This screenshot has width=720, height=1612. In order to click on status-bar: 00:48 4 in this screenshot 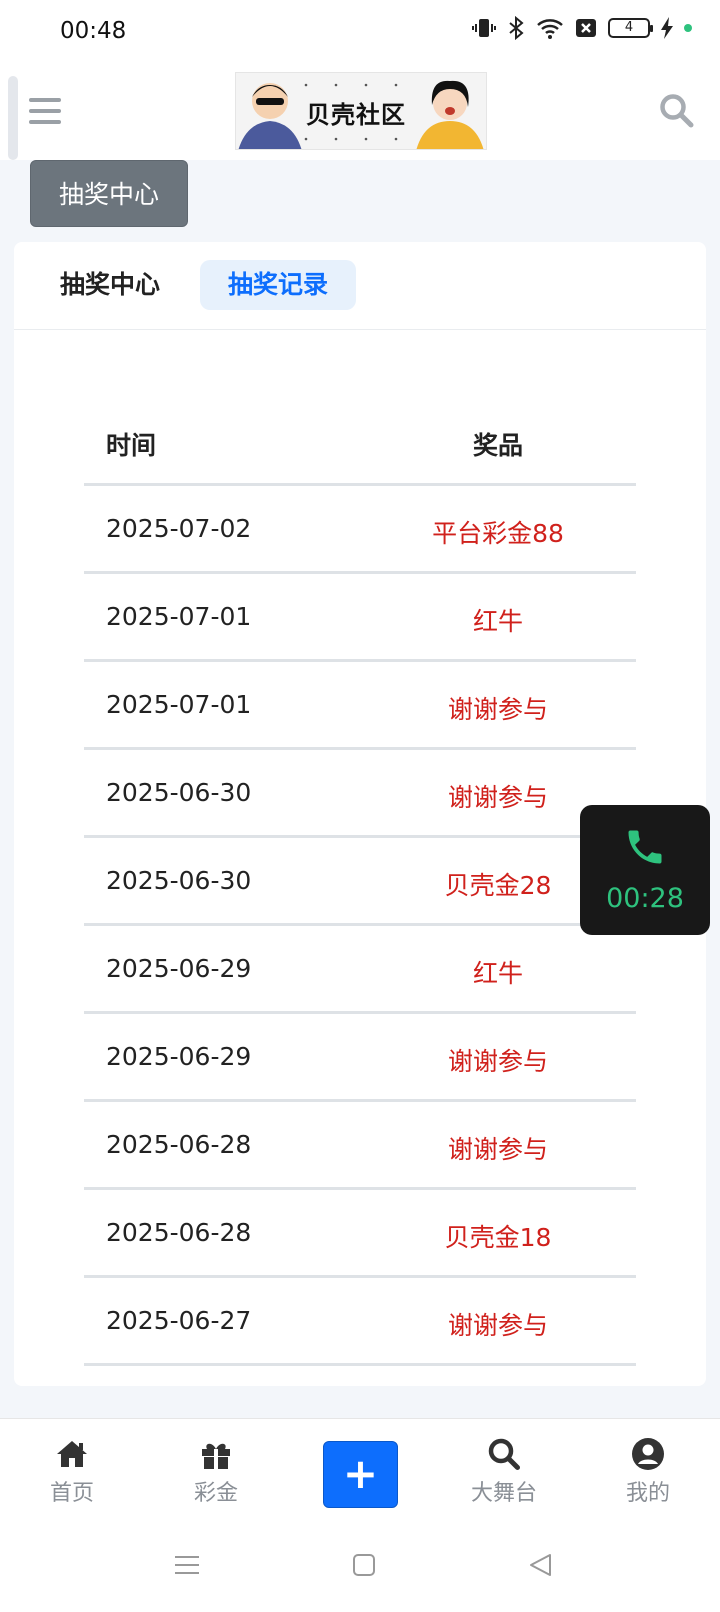, I will do `click(360, 31)`.